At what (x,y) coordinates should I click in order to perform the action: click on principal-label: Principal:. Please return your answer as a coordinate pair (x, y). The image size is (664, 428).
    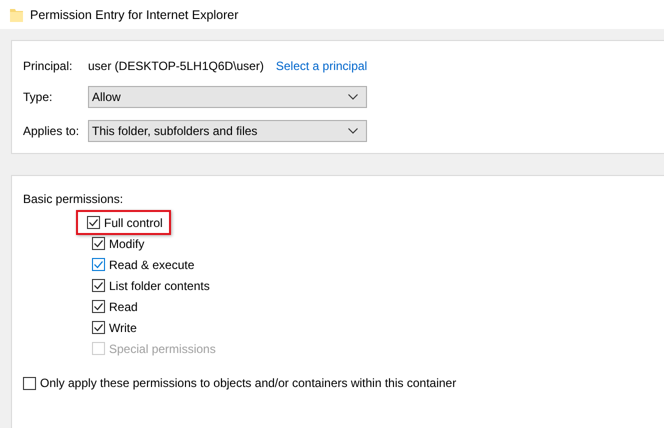
    Looking at the image, I should click on (48, 66).